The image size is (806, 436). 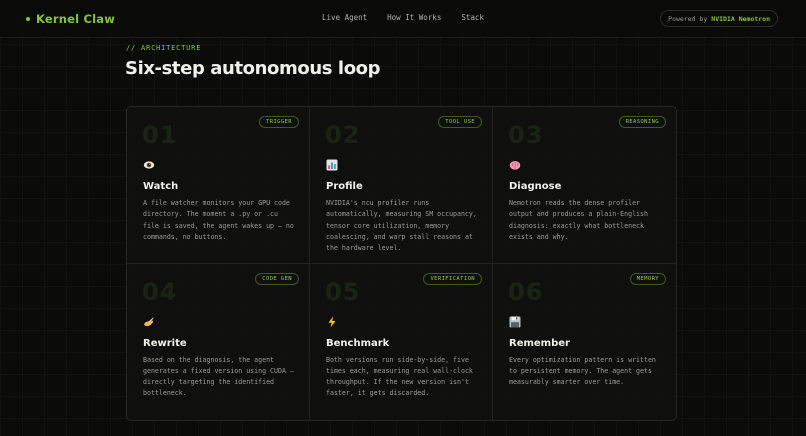 I want to click on step-number: 06, so click(x=526, y=291).